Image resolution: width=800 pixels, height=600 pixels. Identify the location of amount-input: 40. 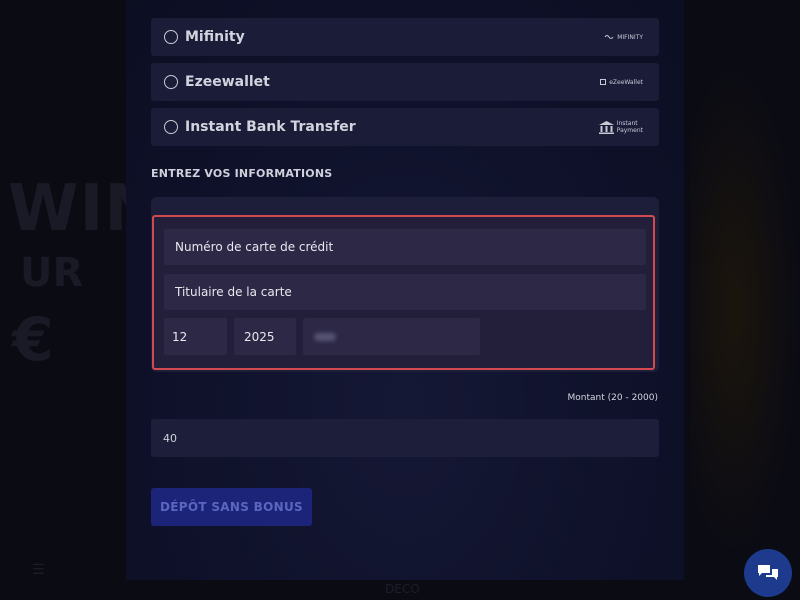
(405, 438).